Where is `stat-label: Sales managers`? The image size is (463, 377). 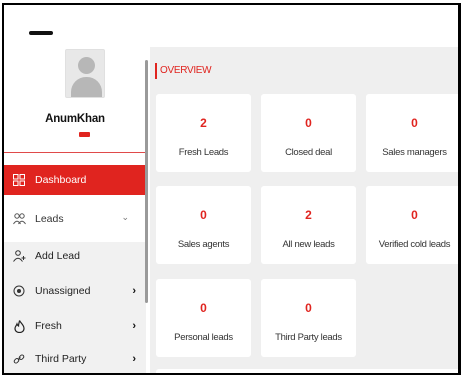 stat-label: Sales managers is located at coordinates (414, 152).